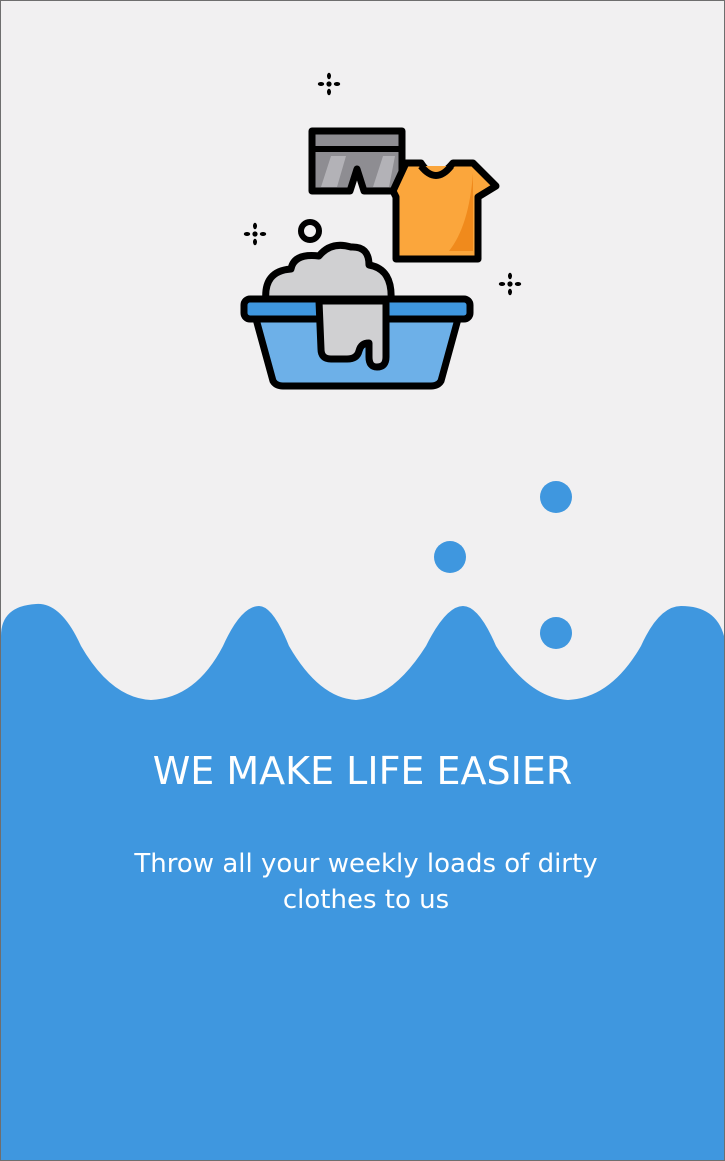 This screenshot has width=725, height=1161. I want to click on tshirt-icon, so click(444, 211).